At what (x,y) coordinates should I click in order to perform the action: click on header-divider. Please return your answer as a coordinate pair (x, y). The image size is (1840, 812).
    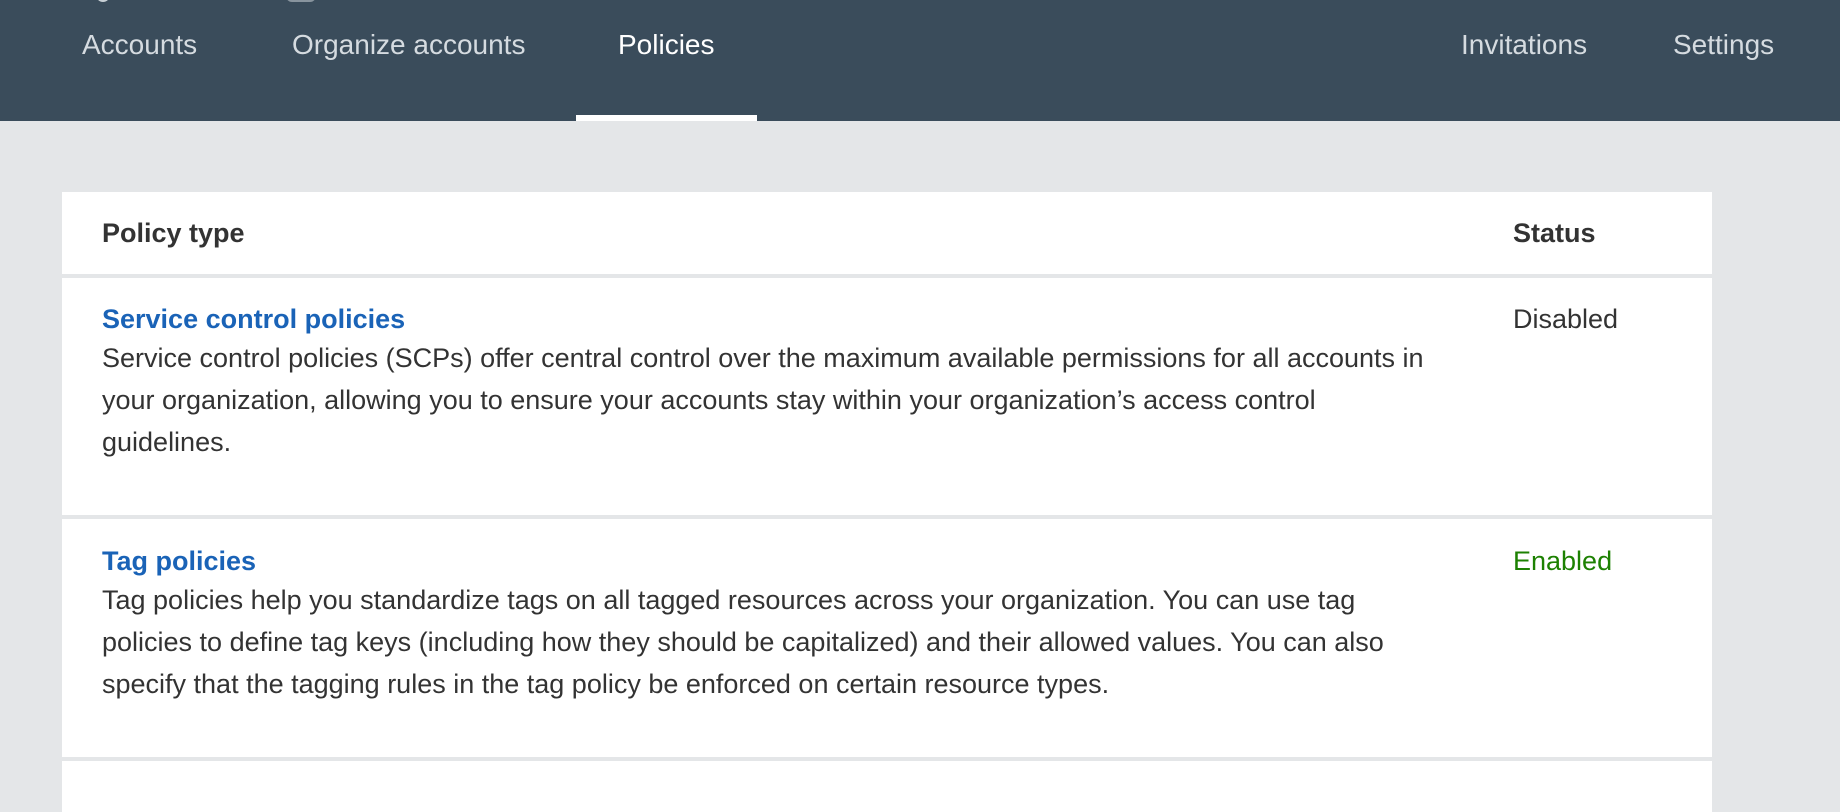
    Looking at the image, I should click on (887, 276).